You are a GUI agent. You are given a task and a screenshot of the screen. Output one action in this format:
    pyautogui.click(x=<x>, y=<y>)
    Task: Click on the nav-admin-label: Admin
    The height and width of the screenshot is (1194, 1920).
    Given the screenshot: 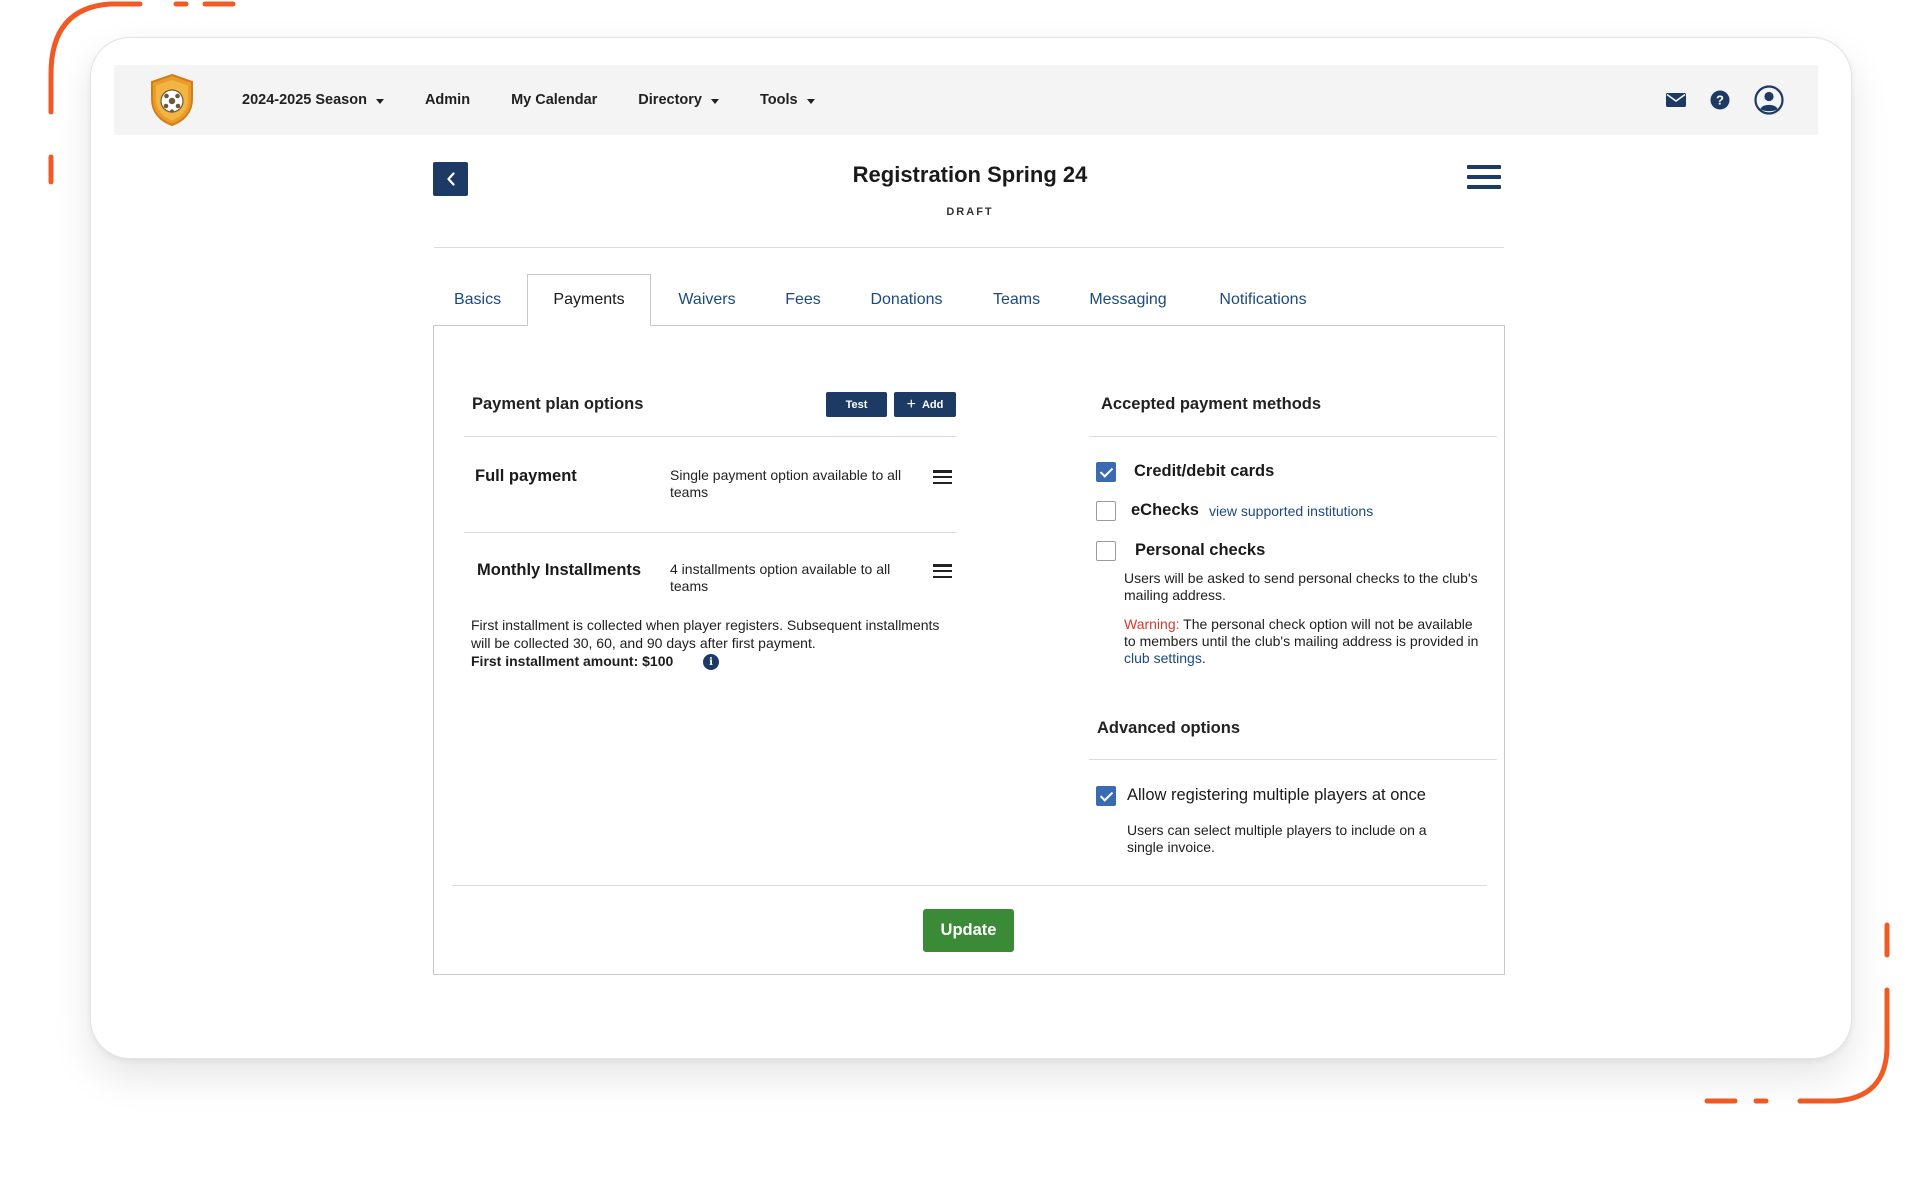 What is the action you would take?
    pyautogui.click(x=447, y=100)
    